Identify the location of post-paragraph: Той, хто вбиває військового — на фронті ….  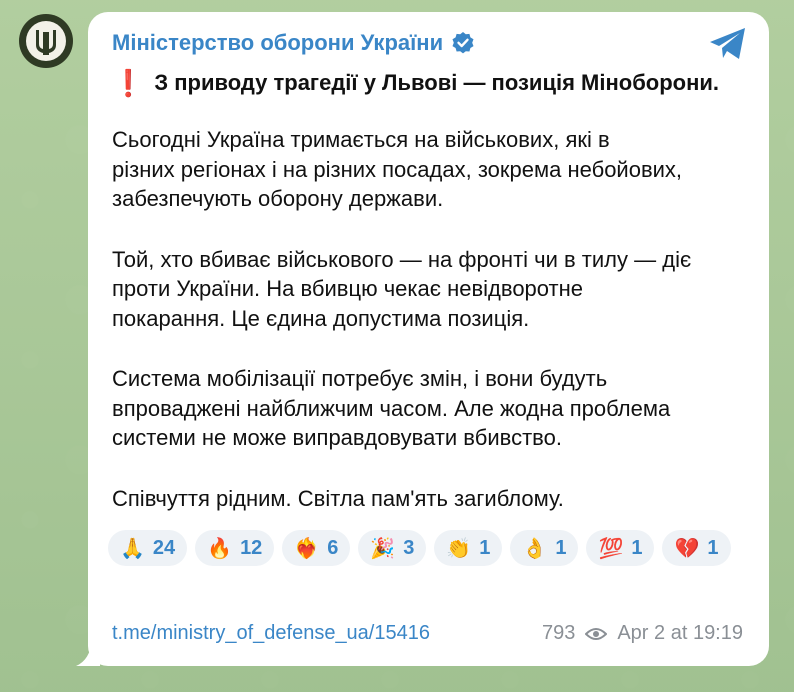
(402, 288).